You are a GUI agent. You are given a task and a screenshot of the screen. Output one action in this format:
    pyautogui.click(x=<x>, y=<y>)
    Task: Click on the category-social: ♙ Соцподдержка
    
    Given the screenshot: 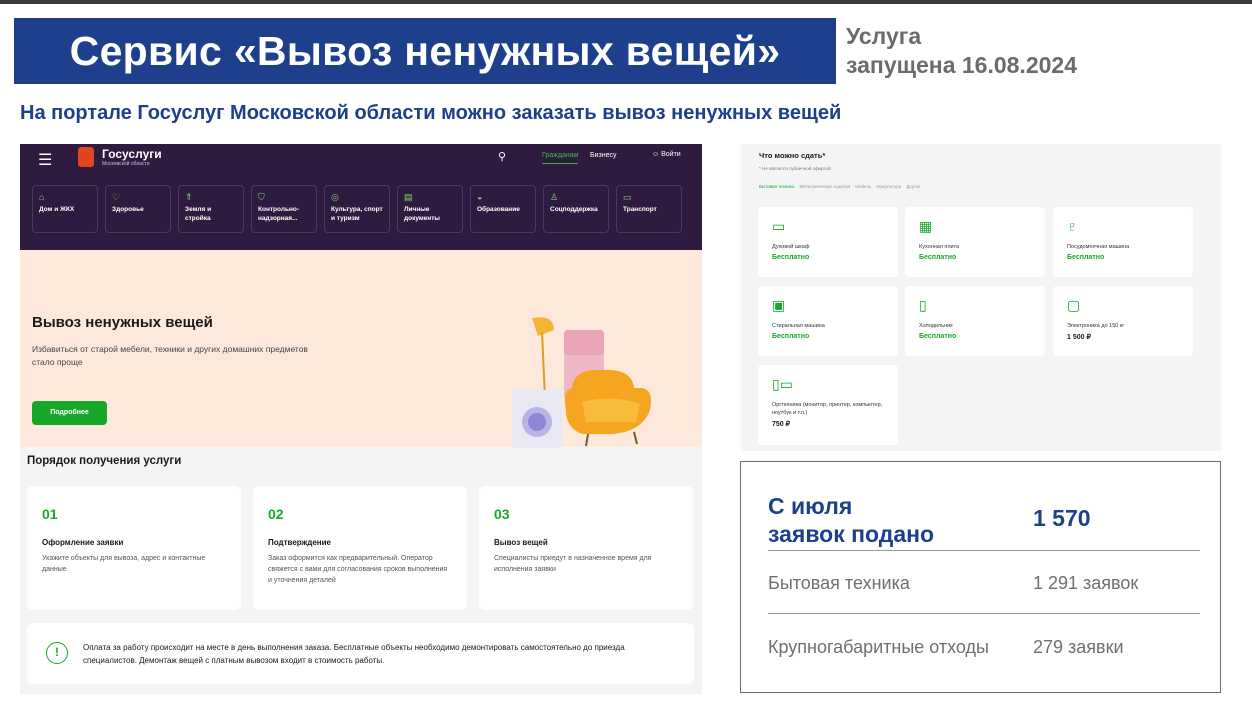 What is the action you would take?
    pyautogui.click(x=576, y=209)
    